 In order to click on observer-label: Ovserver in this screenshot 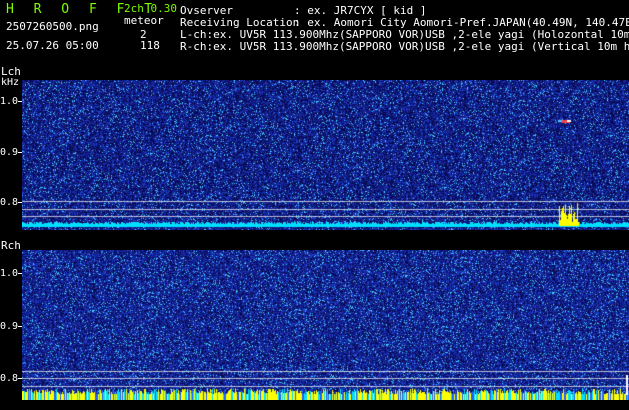, I will do `click(206, 10)`.